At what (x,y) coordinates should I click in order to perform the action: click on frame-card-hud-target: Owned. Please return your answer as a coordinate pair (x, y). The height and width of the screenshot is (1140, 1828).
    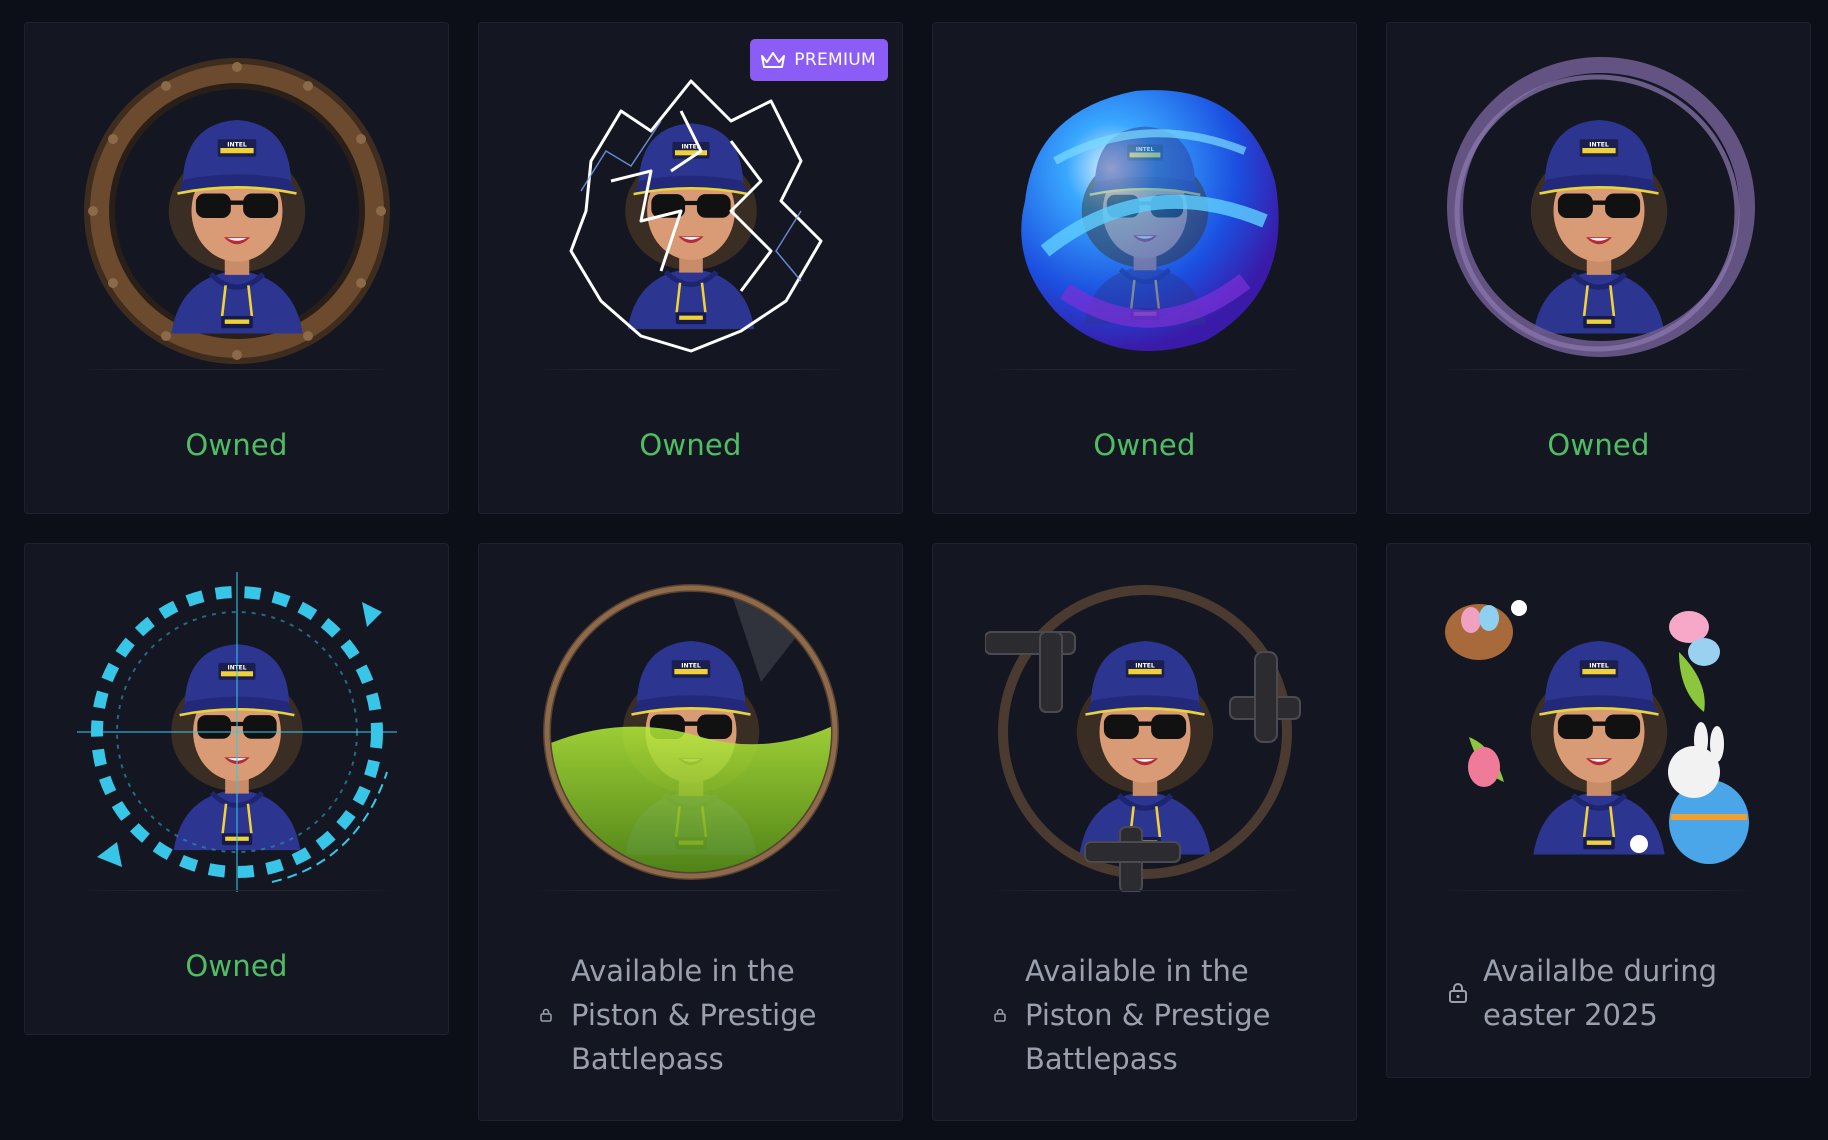
    Looking at the image, I should click on (236, 789).